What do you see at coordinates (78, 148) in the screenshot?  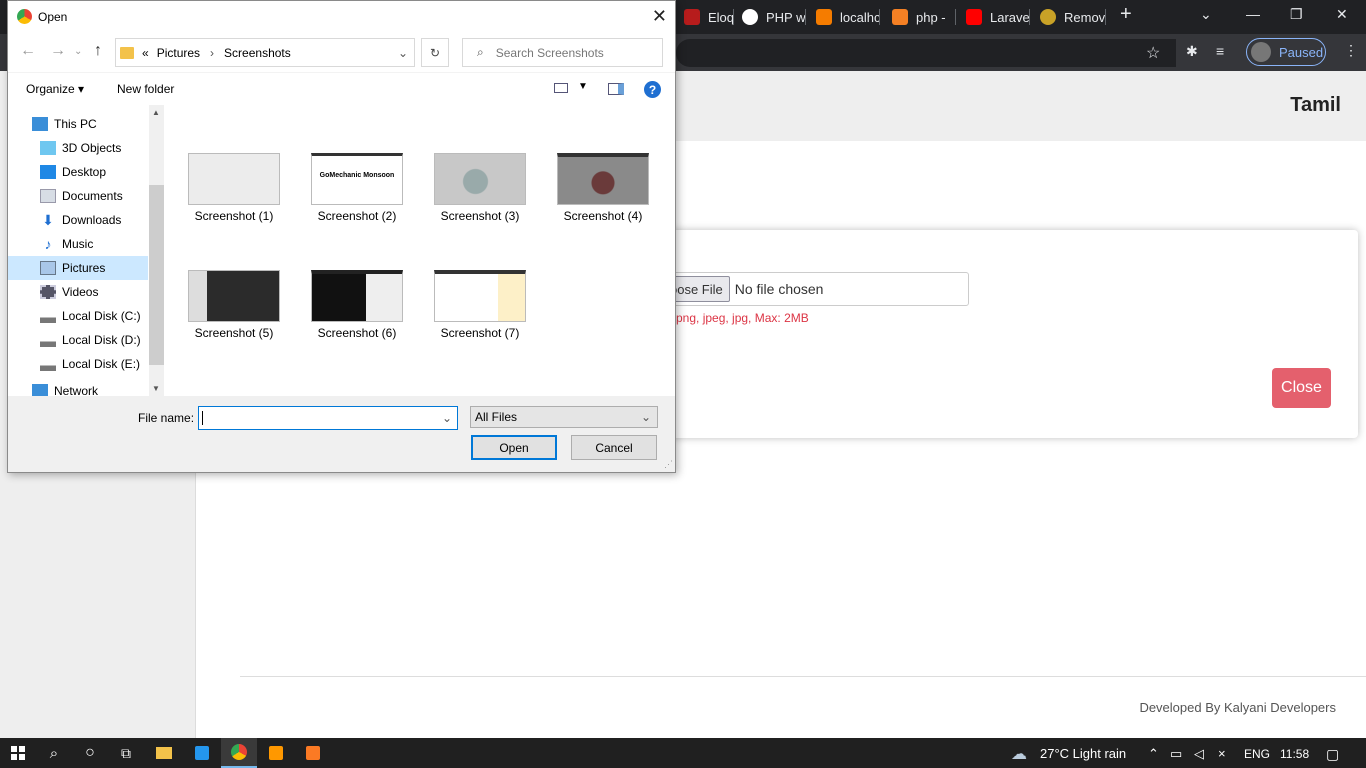 I see `nav-item-3d-objects: 3D Objects` at bounding box center [78, 148].